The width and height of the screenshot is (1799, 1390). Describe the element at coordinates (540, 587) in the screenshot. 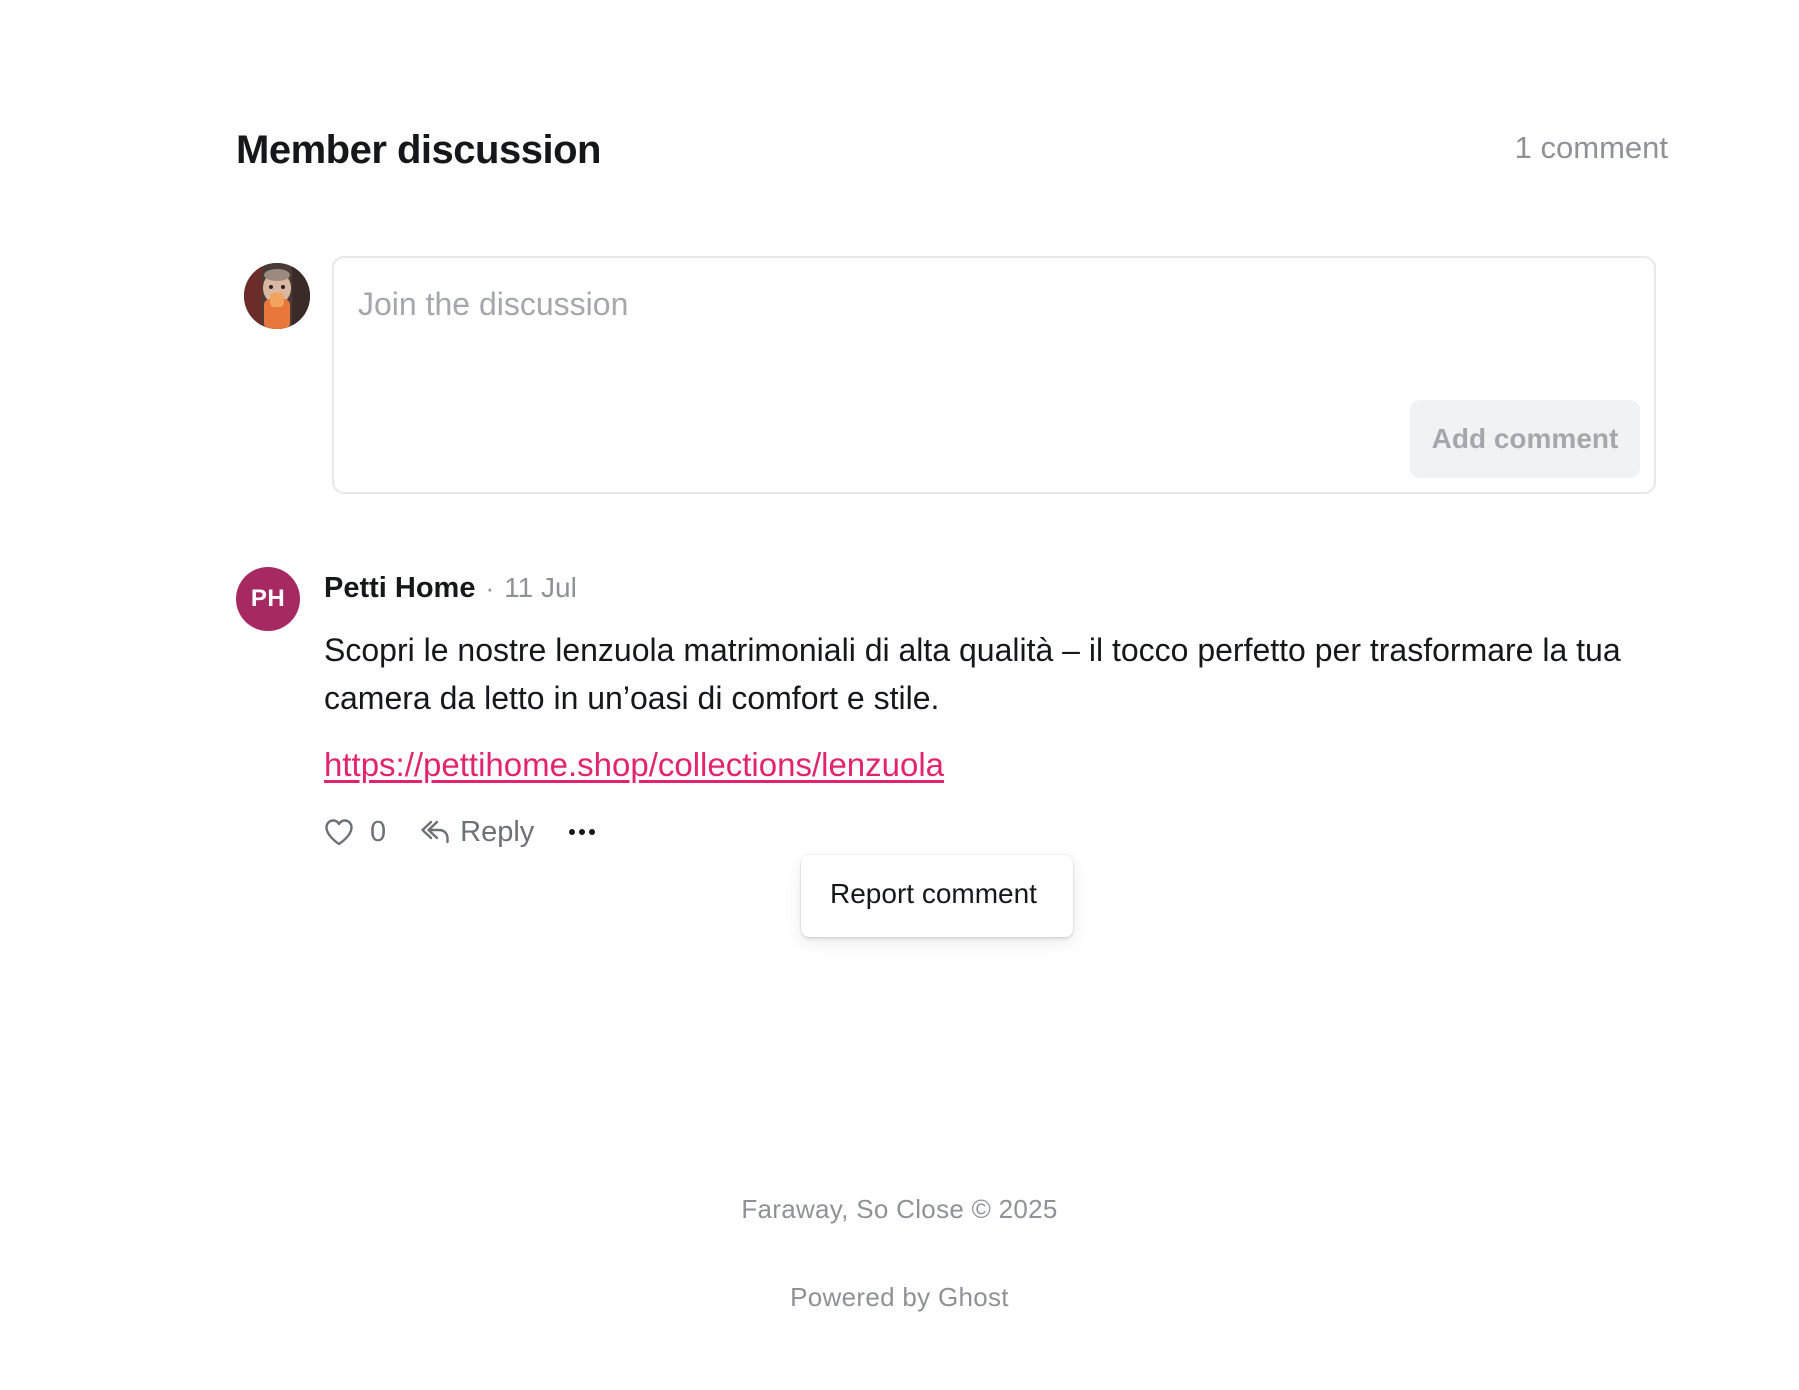

I see `comment-date: 11 Jul` at that location.